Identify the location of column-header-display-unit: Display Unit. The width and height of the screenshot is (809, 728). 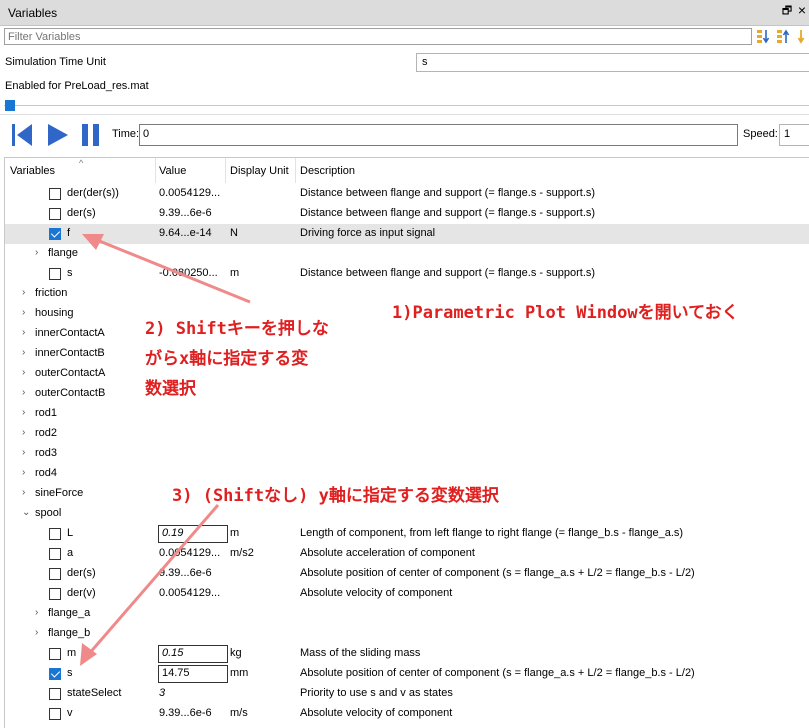
(259, 171).